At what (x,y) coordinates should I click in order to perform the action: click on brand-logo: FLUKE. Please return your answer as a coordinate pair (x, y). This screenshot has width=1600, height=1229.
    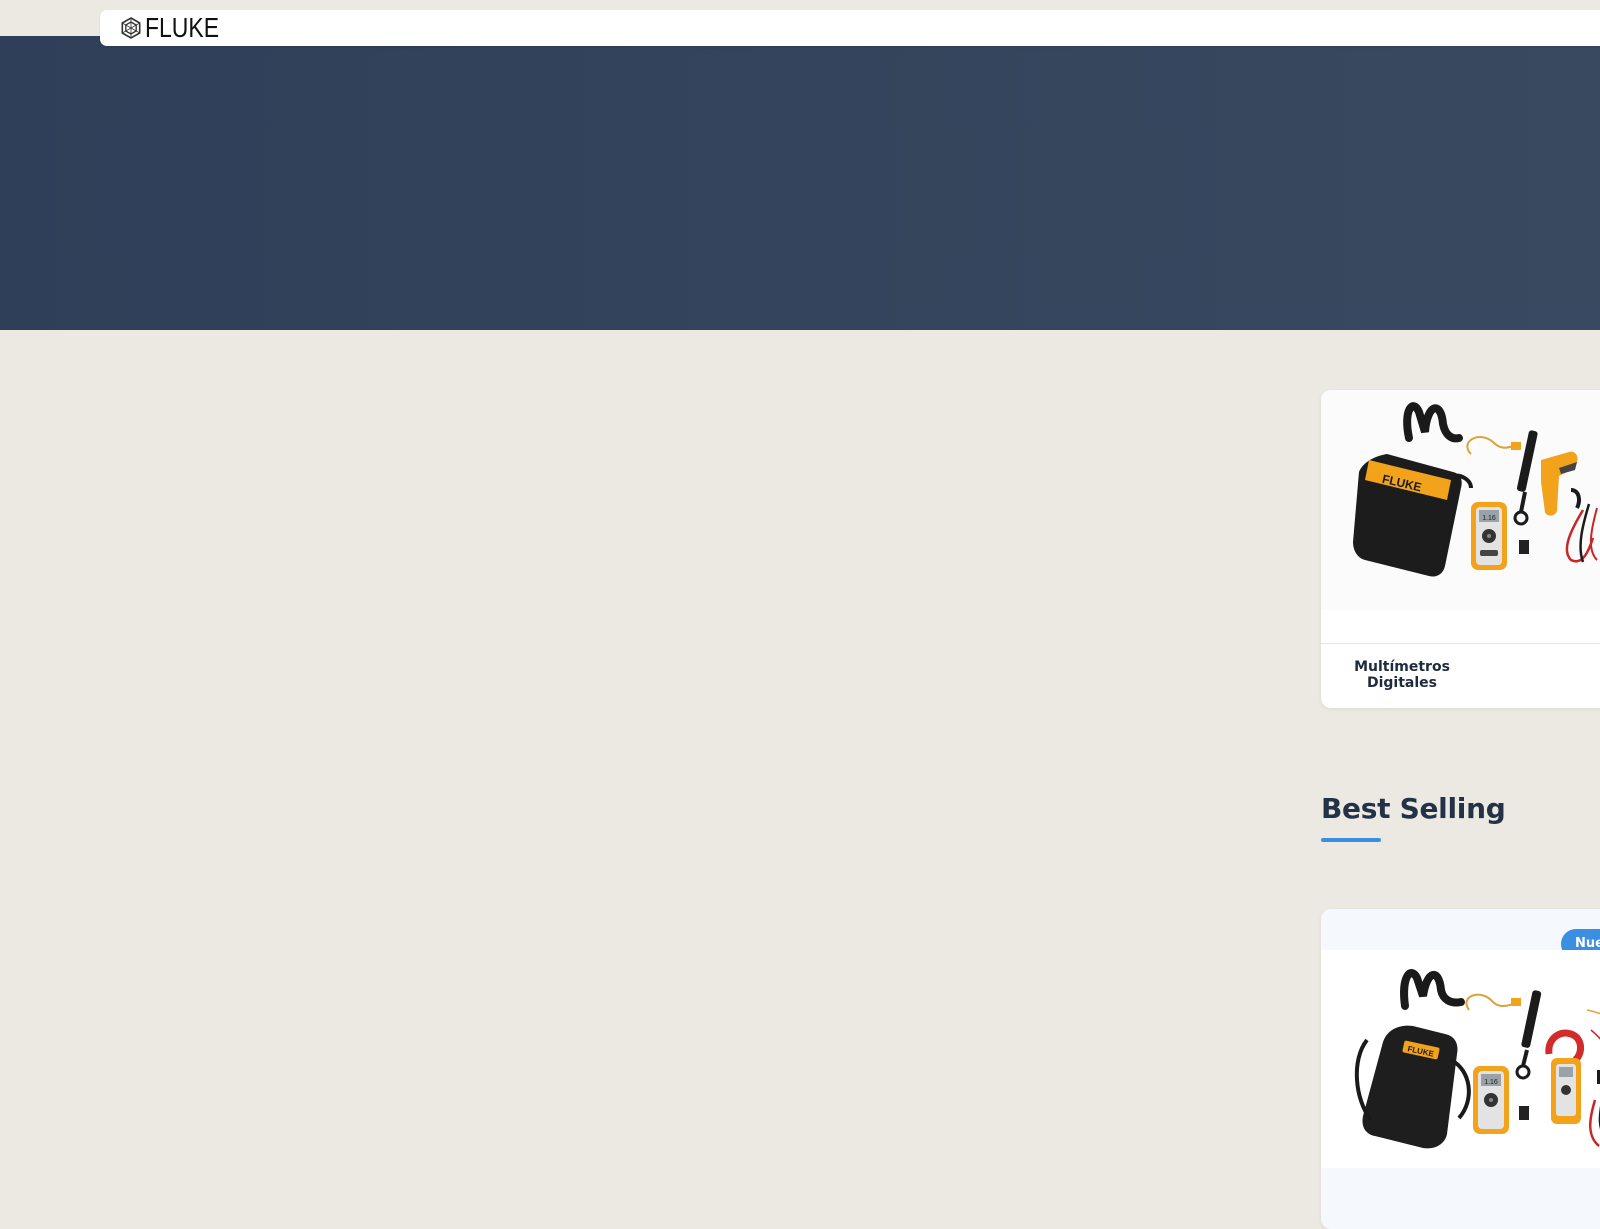
    Looking at the image, I should click on (177, 28).